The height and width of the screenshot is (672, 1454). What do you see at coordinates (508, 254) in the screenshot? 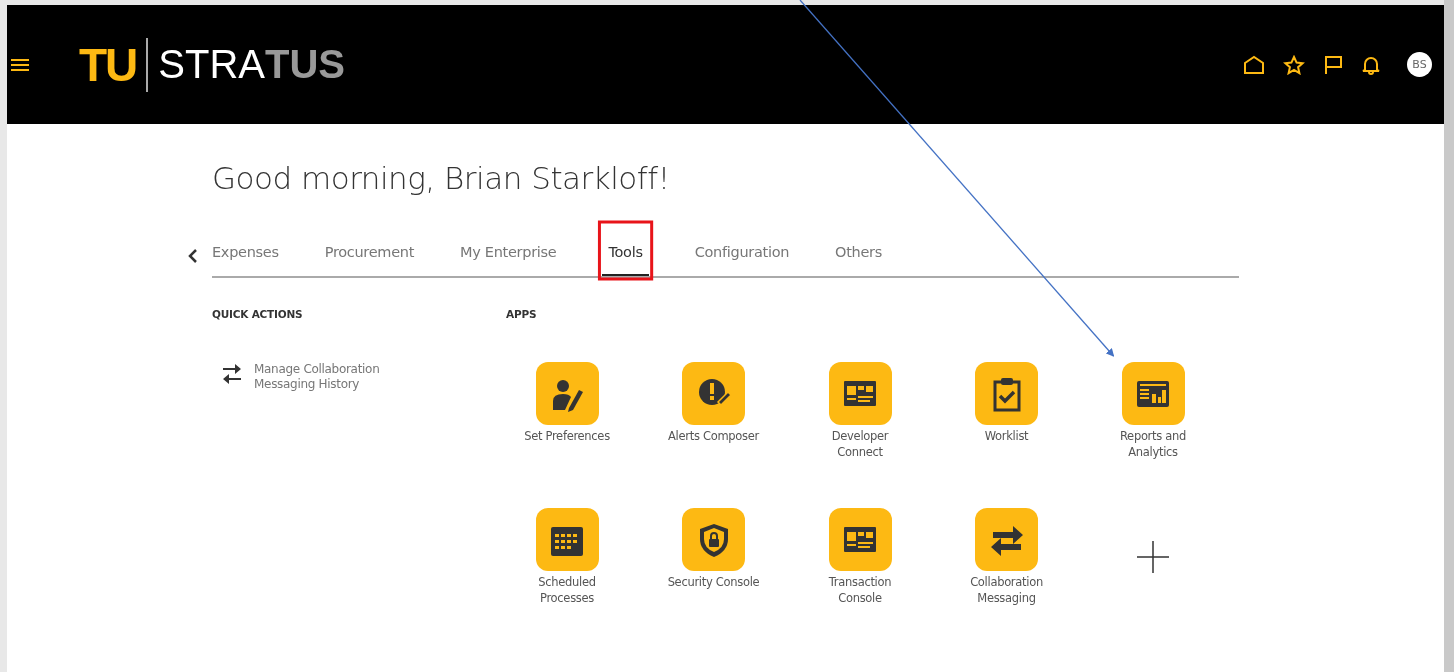
I see `nav-tab: My Enterprise` at bounding box center [508, 254].